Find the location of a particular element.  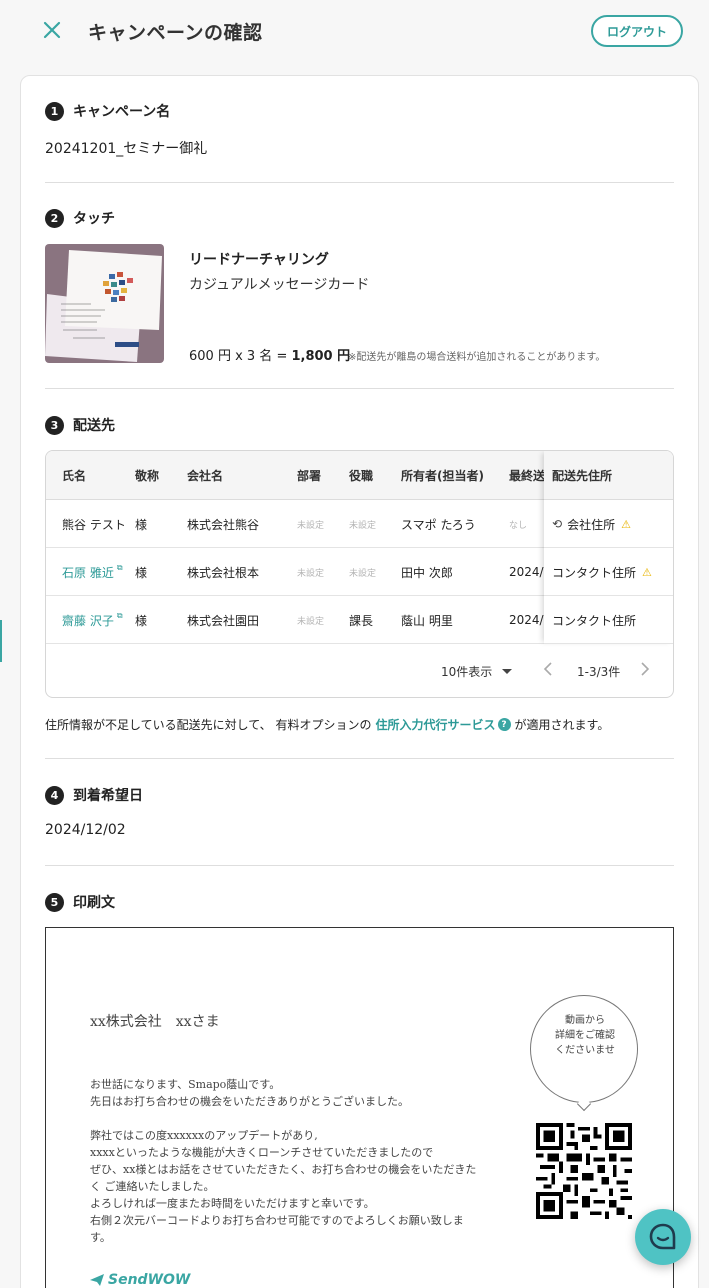

note-after: が適用されます。 is located at coordinates (562, 725).